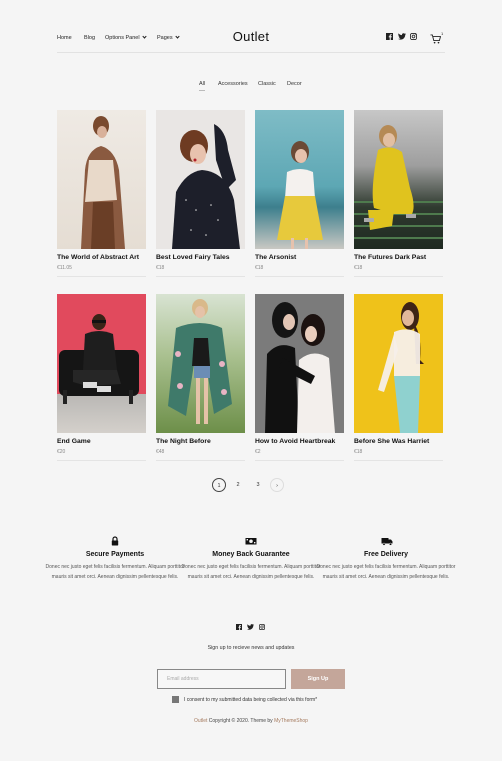  I want to click on cart-icon, so click(436, 40).